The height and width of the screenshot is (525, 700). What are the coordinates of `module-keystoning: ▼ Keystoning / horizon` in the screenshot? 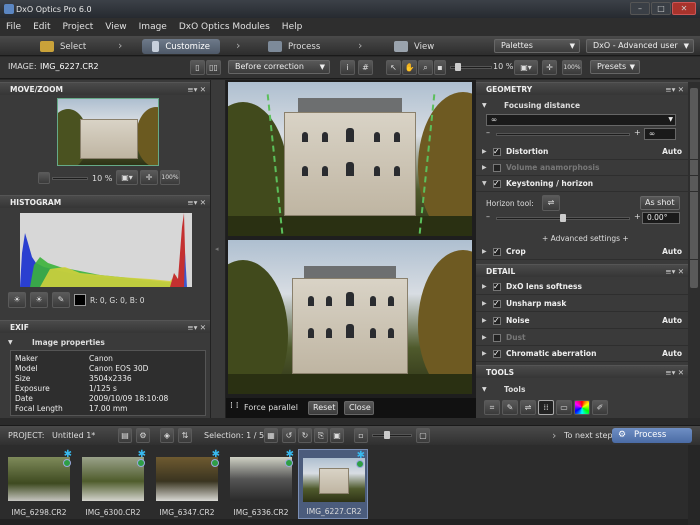 It's located at (588, 184).